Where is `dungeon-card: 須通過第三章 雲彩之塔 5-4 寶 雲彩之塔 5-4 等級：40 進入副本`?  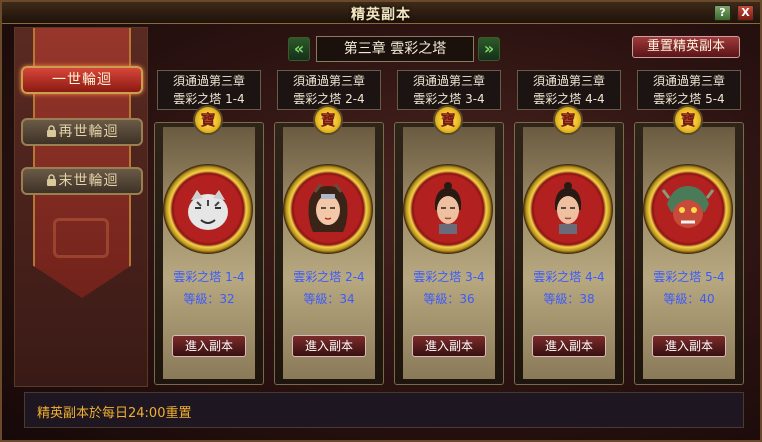 dungeon-card: 須通過第三章 雲彩之塔 5-4 寶 雲彩之塔 5-4 等級：40 進入副本 is located at coordinates (689, 227).